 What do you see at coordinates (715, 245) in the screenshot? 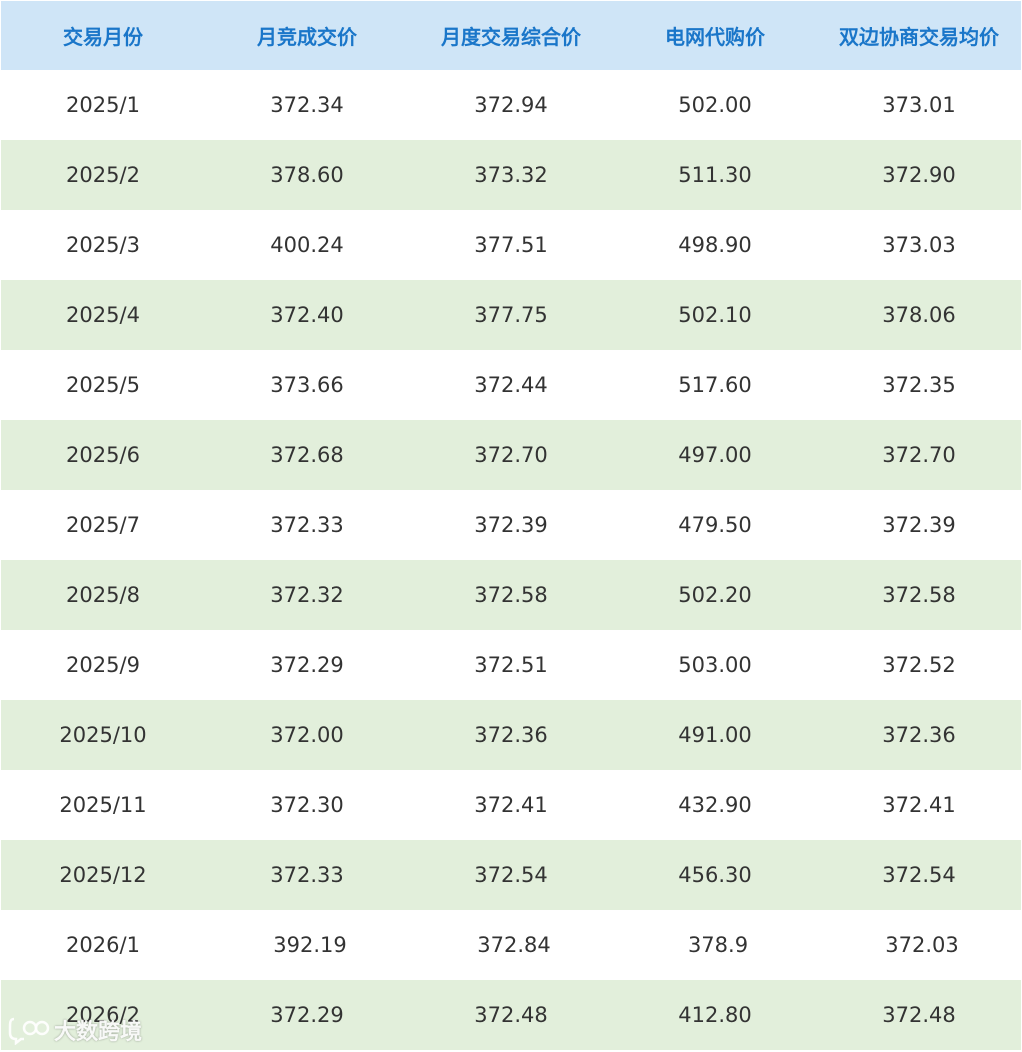
I see `cell-grid-price: 498.90` at bounding box center [715, 245].